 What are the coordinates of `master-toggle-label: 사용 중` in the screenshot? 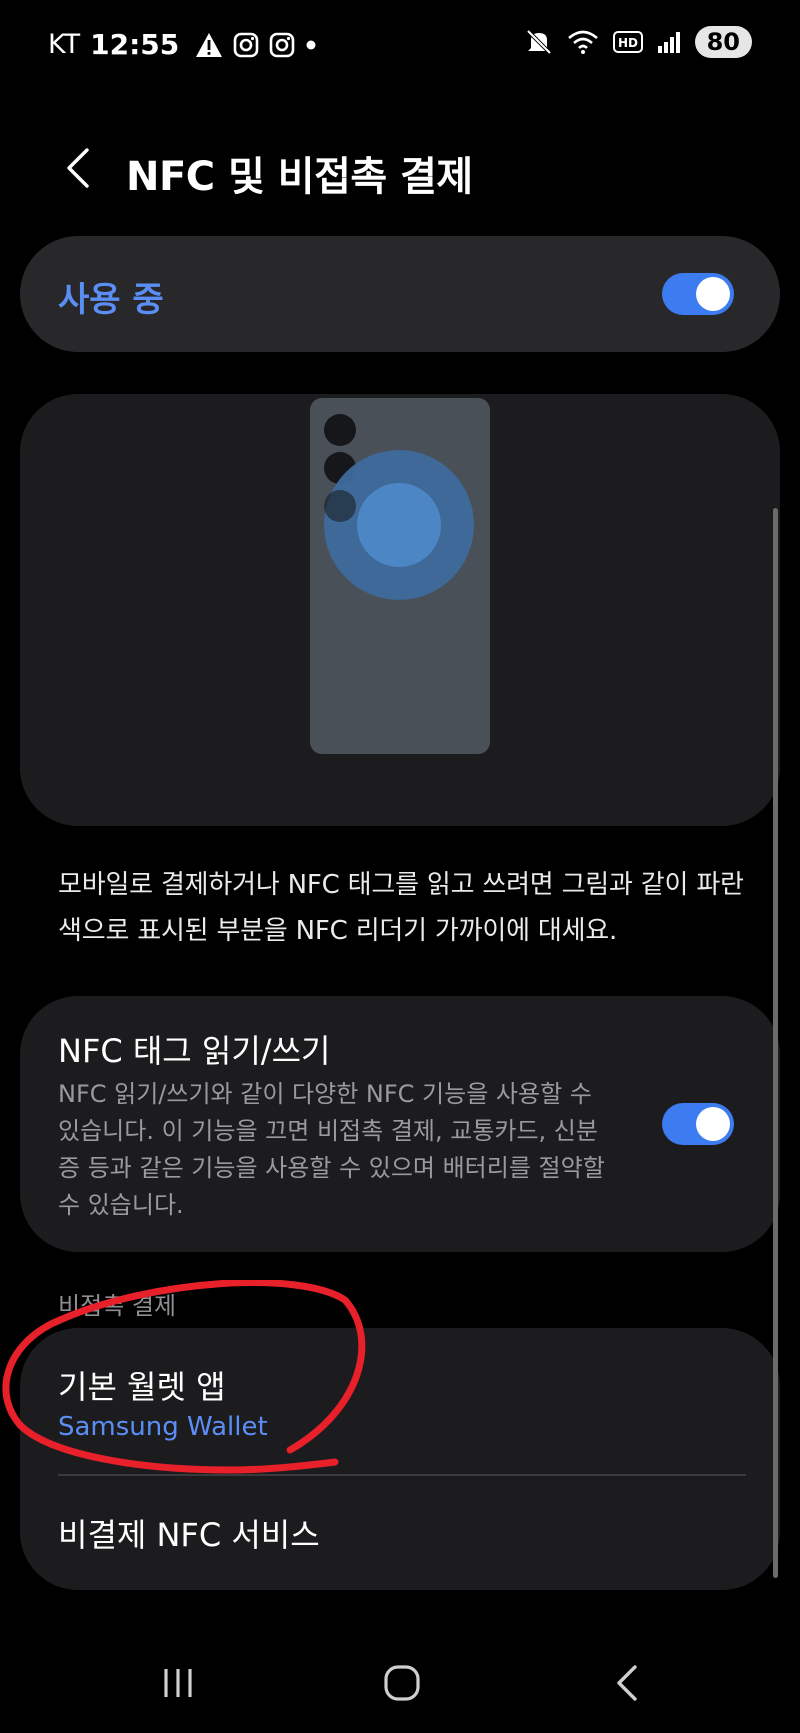 It's located at (111, 300).